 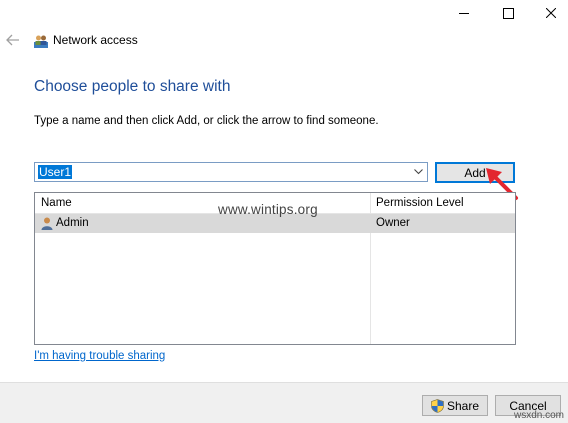 I want to click on close-button, so click(x=548, y=13).